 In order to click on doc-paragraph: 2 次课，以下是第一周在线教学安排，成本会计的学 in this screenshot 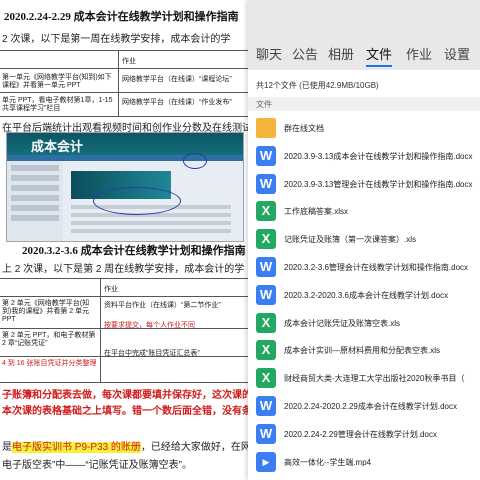, I will do `click(116, 39)`.